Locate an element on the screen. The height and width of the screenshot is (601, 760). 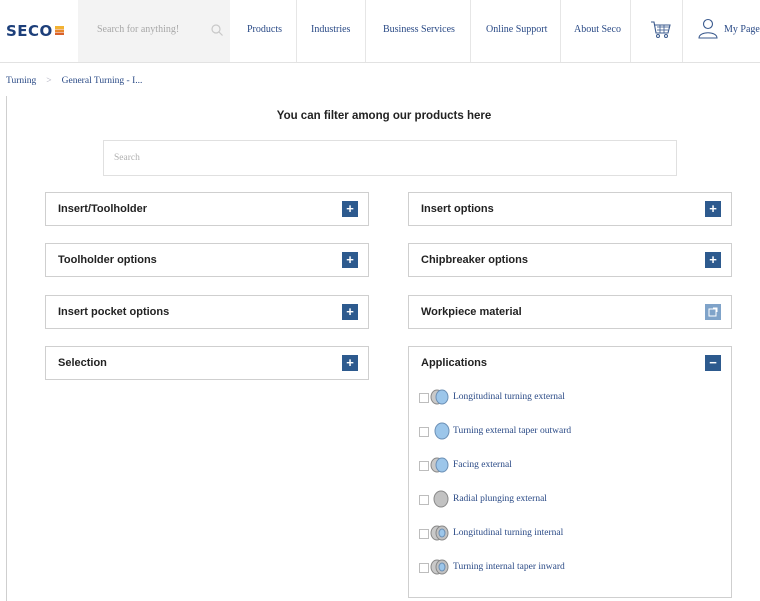
filter-panel-selection: Selection + is located at coordinates (207, 363).